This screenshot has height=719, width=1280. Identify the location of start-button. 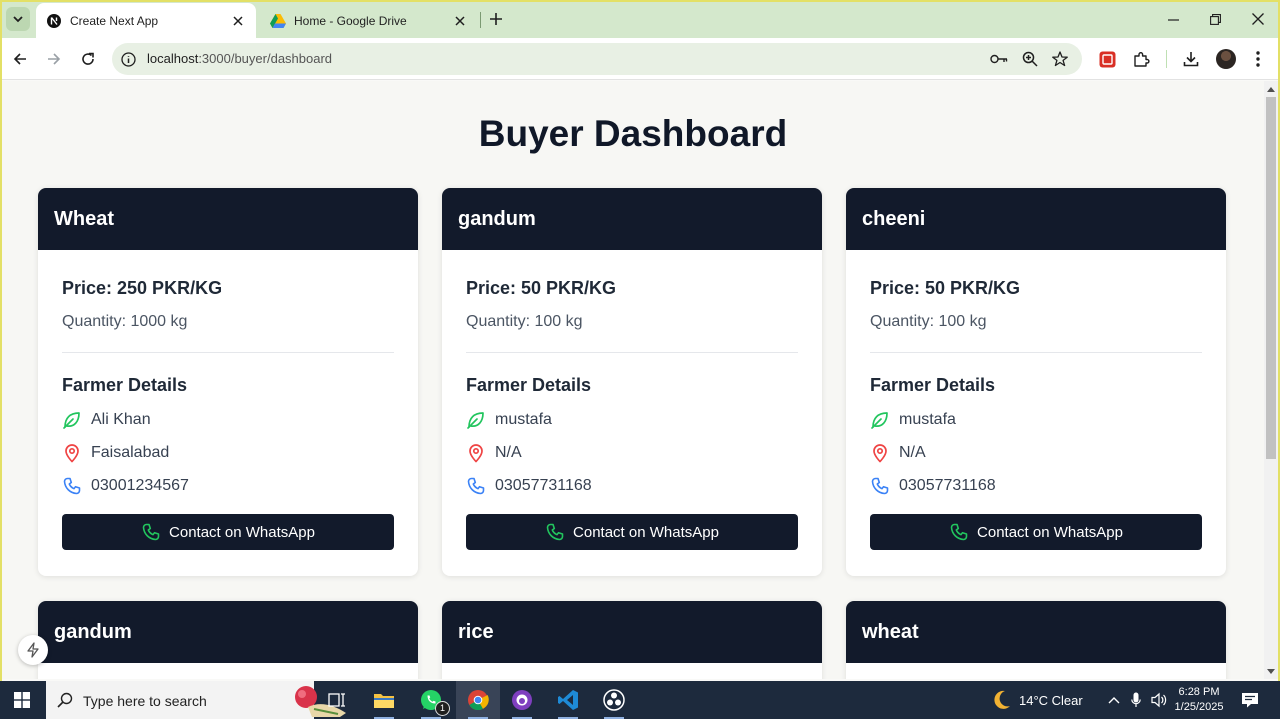
(22, 700).